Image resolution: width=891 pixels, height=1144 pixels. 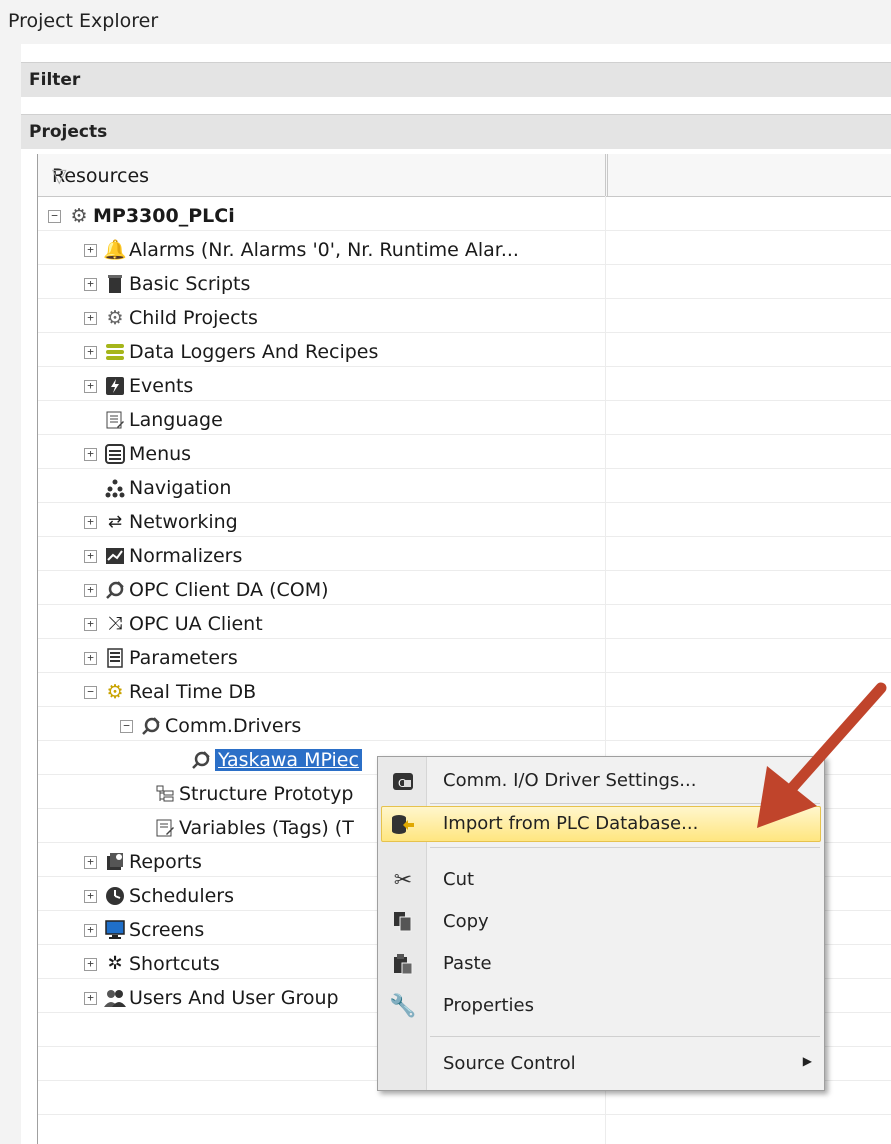 I want to click on reports-icon, so click(x=115, y=862).